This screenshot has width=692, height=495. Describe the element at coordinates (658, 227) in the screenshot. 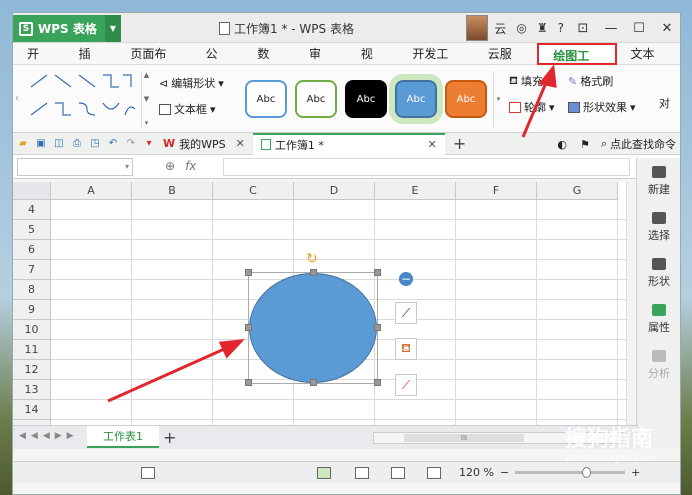

I see `side-select: 选择` at that location.